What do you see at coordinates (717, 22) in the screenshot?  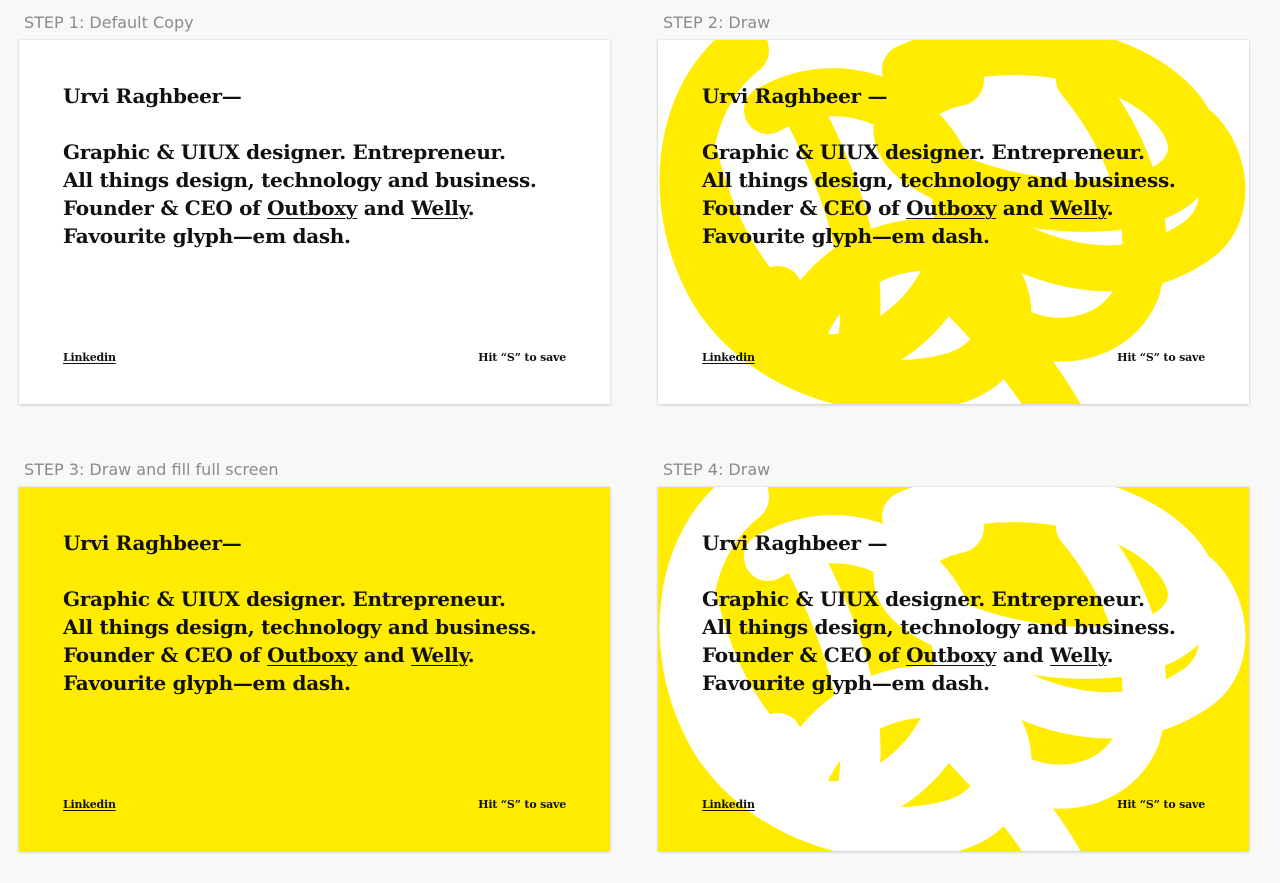 I see `step-2-label: STEP 2: Draw` at bounding box center [717, 22].